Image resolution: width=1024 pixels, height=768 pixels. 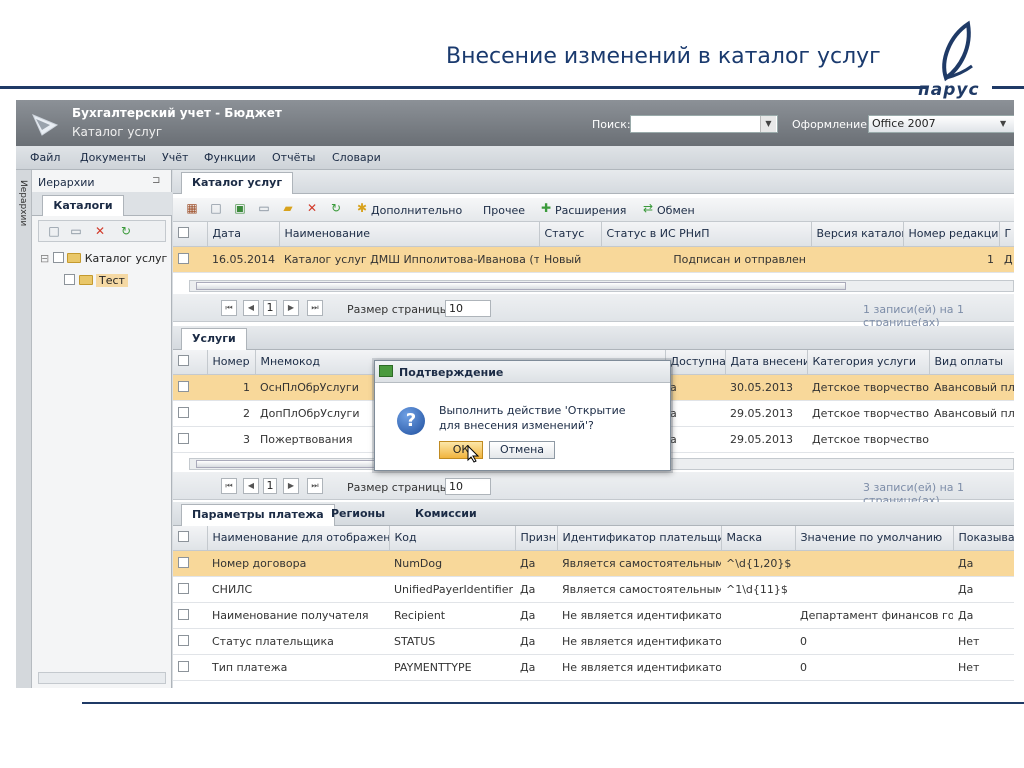 I want to click on theme-select: Office 2007, so click(x=941, y=124).